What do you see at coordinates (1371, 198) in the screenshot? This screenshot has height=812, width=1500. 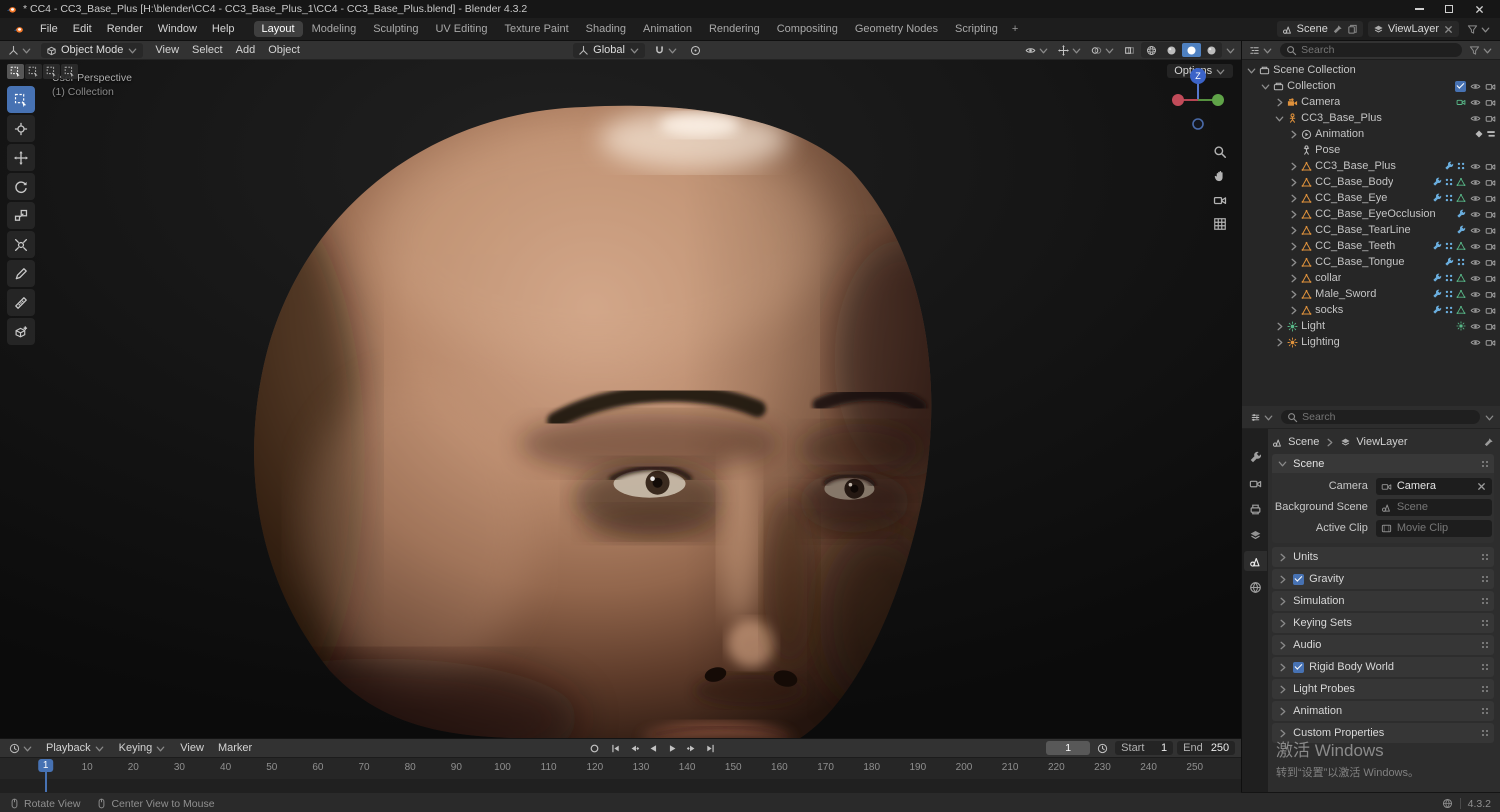 I see `outliner-item-cc-base-eye: CC_Base_Eye` at bounding box center [1371, 198].